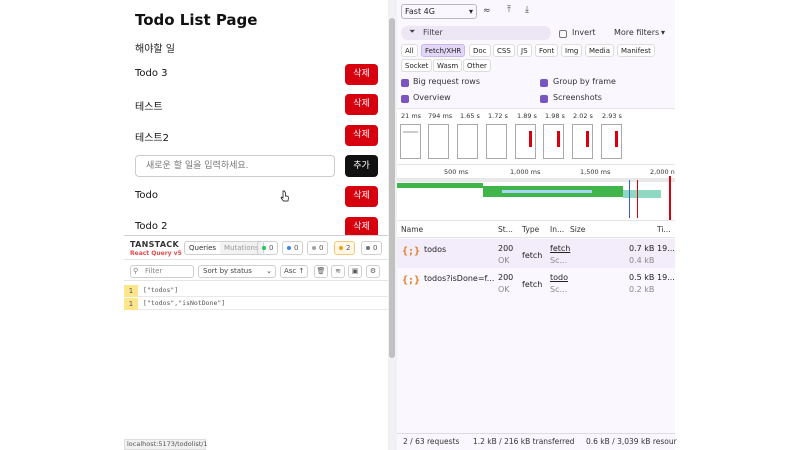  Describe the element at coordinates (504, 50) in the screenshot. I see `type-css: CSS` at that location.